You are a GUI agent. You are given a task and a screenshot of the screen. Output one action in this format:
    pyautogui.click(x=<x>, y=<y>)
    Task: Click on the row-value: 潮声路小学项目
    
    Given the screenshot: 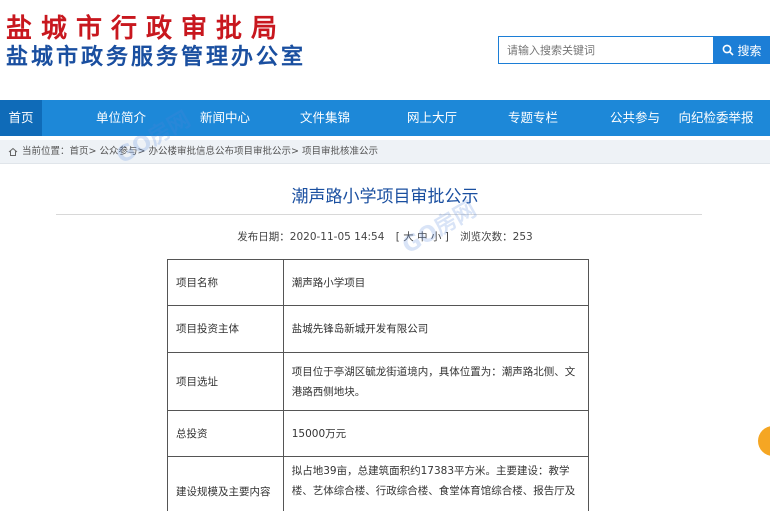 What is the action you would take?
    pyautogui.click(x=436, y=282)
    